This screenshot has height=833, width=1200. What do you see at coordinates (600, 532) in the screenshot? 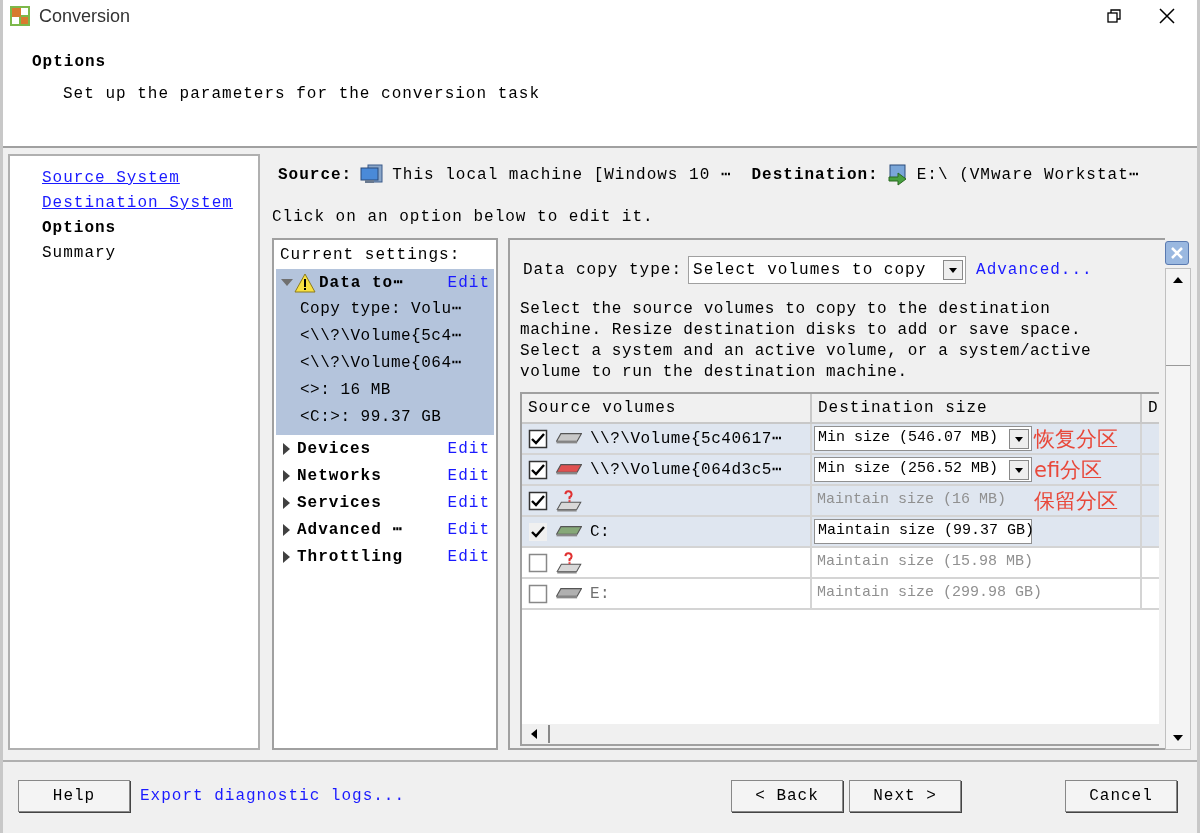
I see `volume-name: C:` at bounding box center [600, 532].